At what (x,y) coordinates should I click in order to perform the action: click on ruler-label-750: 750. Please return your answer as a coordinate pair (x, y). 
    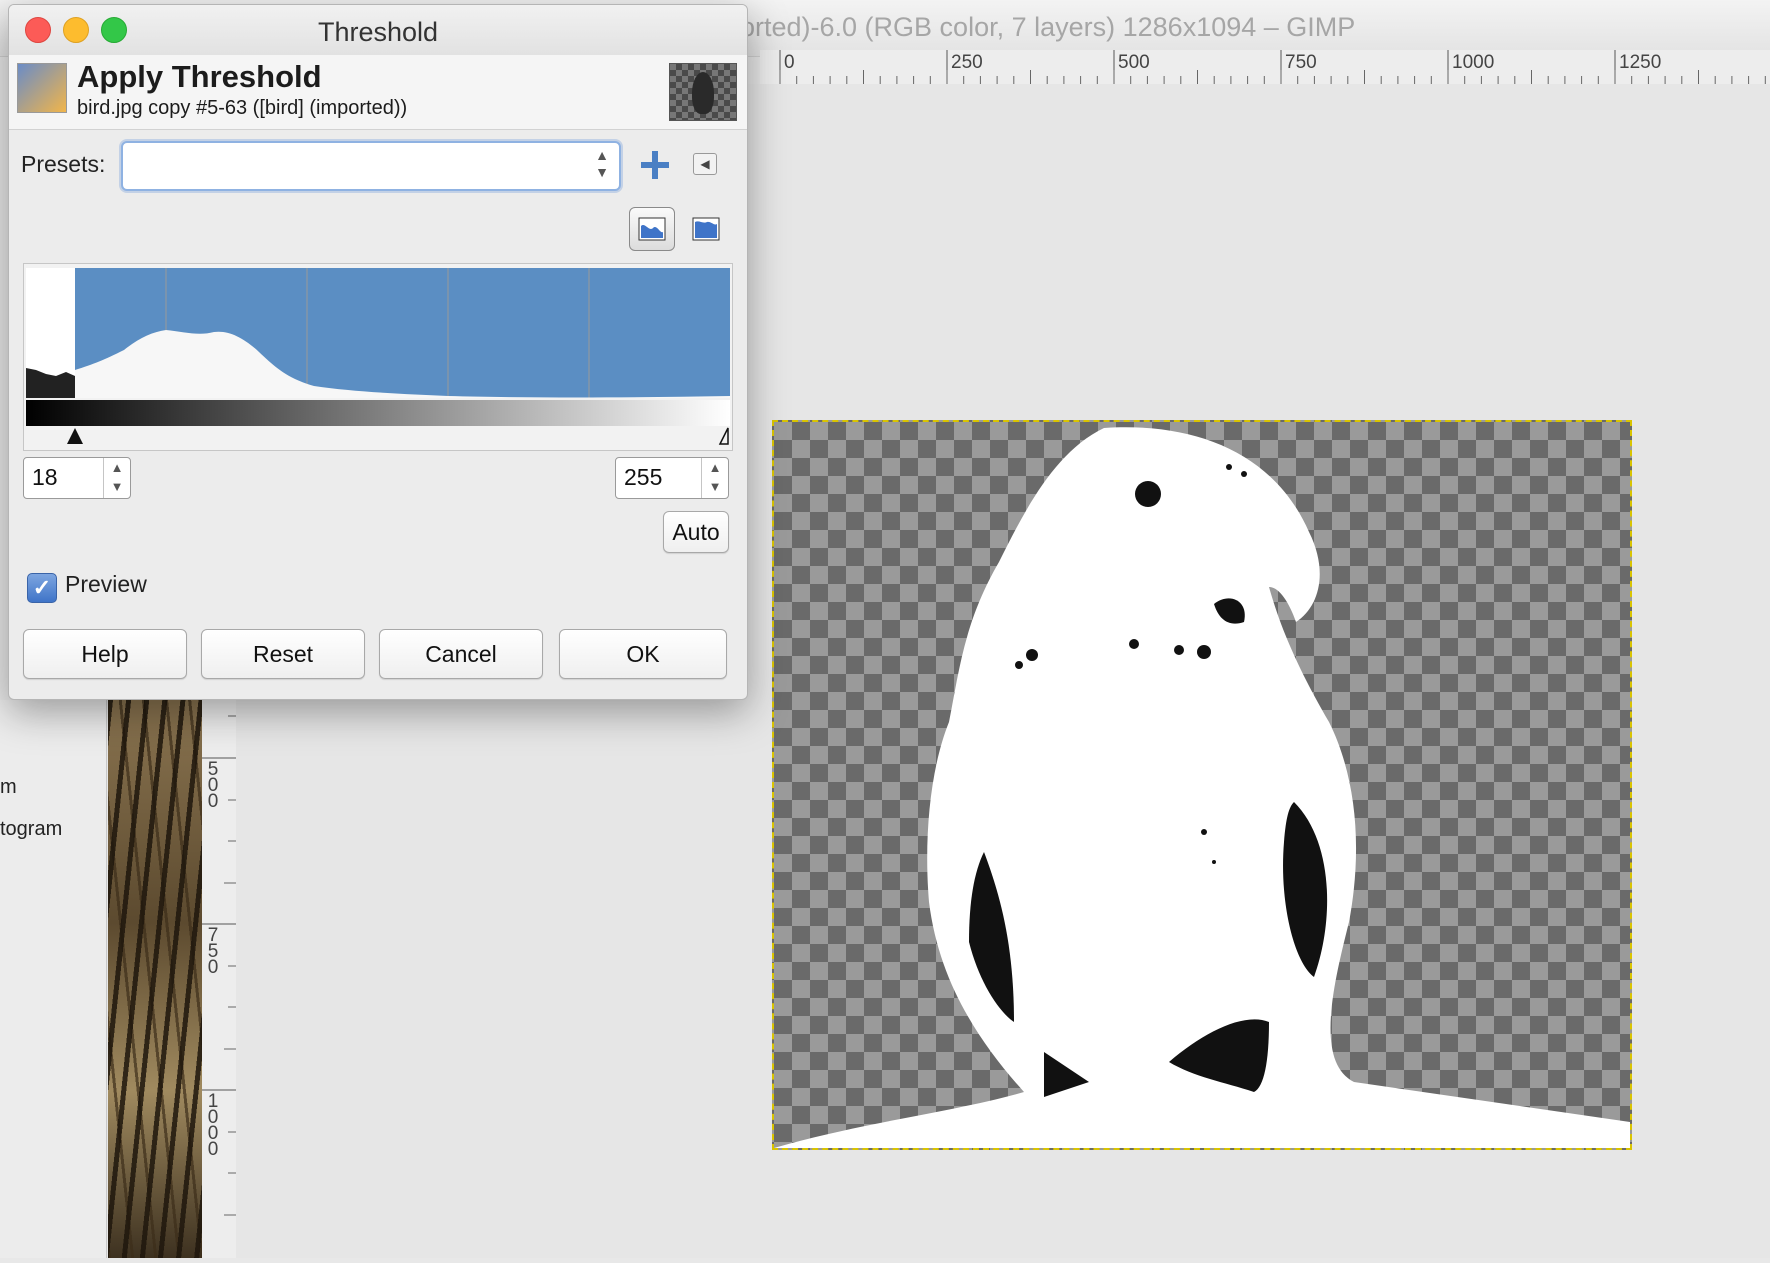
    Looking at the image, I should click on (1301, 62).